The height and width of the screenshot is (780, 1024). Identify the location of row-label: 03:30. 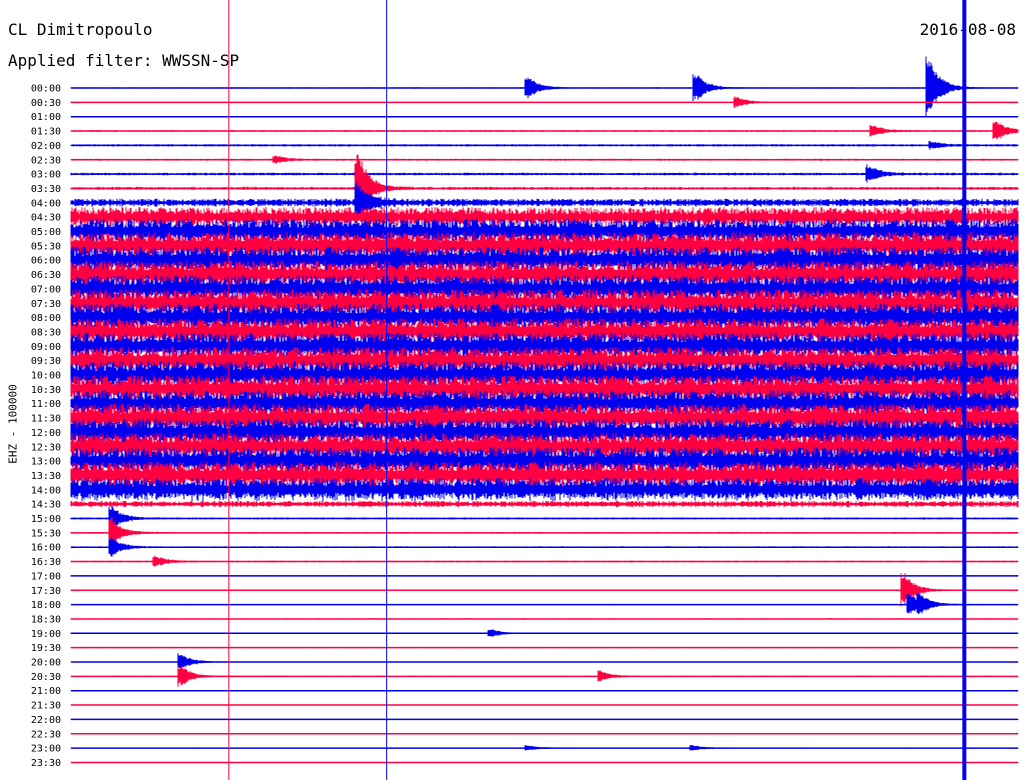
(46, 189).